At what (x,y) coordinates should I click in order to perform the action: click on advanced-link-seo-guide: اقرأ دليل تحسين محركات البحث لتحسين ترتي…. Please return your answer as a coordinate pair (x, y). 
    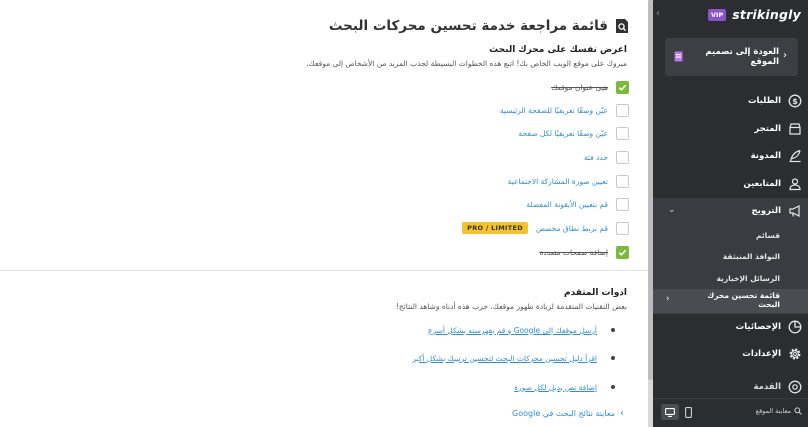
    Looking at the image, I should click on (504, 358).